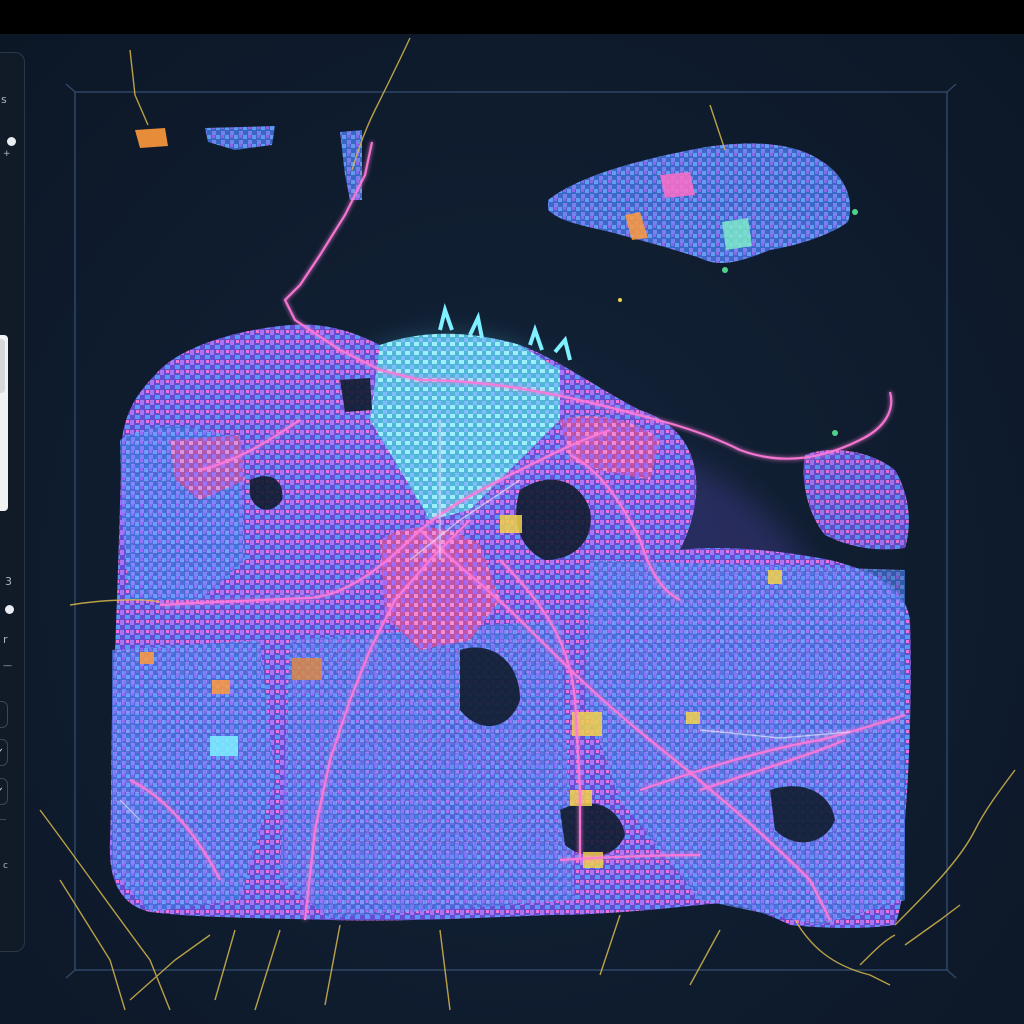  I want to click on panel-button, so click(4, 714).